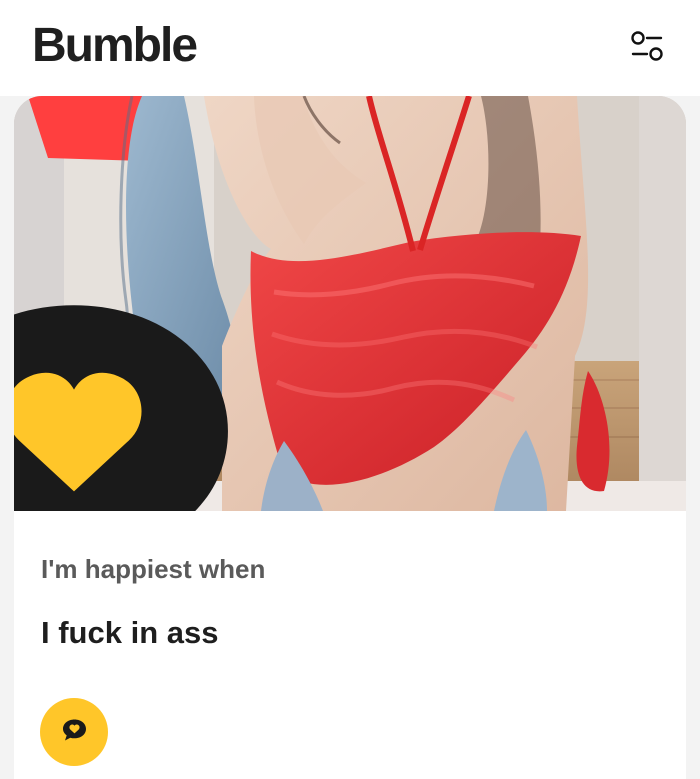 This screenshot has width=700, height=779. Describe the element at coordinates (153, 569) in the screenshot. I see `prompt-question: I'm happiest when` at that location.